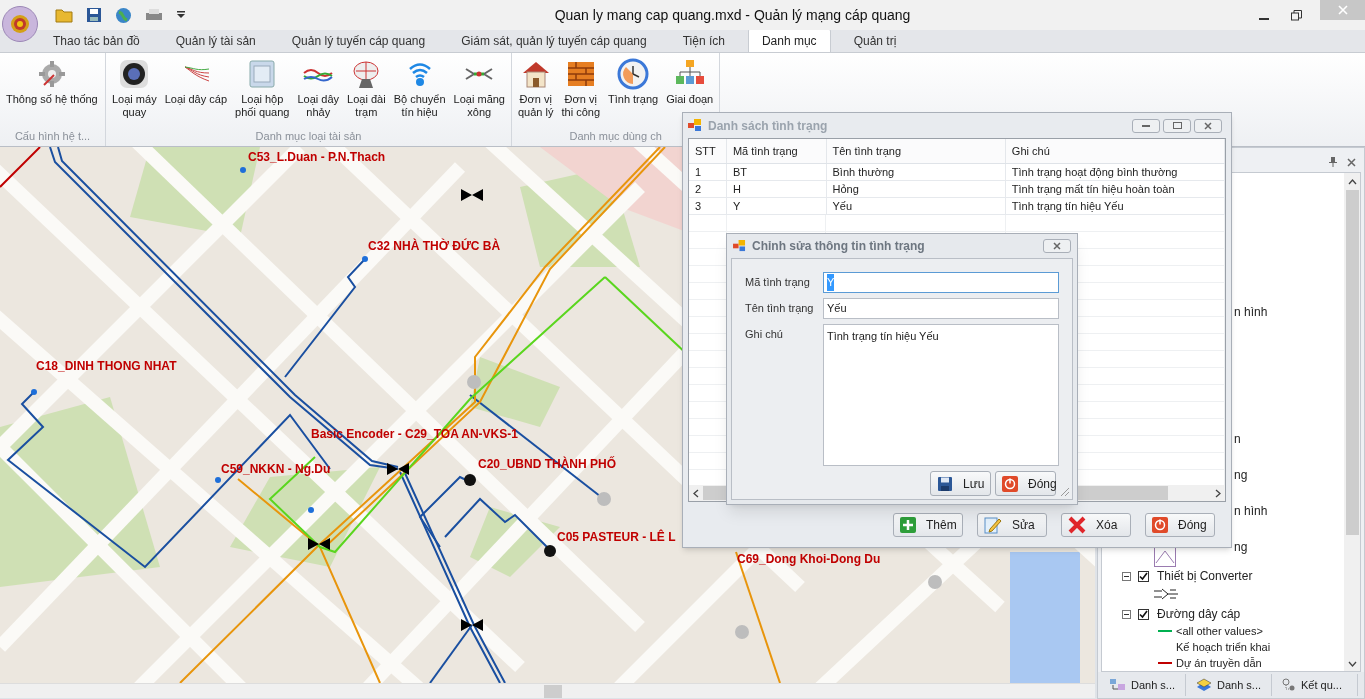 The height and width of the screenshot is (699, 1365). Describe the element at coordinates (1065, 492) in the screenshot. I see `resize-grip-icon` at that location.